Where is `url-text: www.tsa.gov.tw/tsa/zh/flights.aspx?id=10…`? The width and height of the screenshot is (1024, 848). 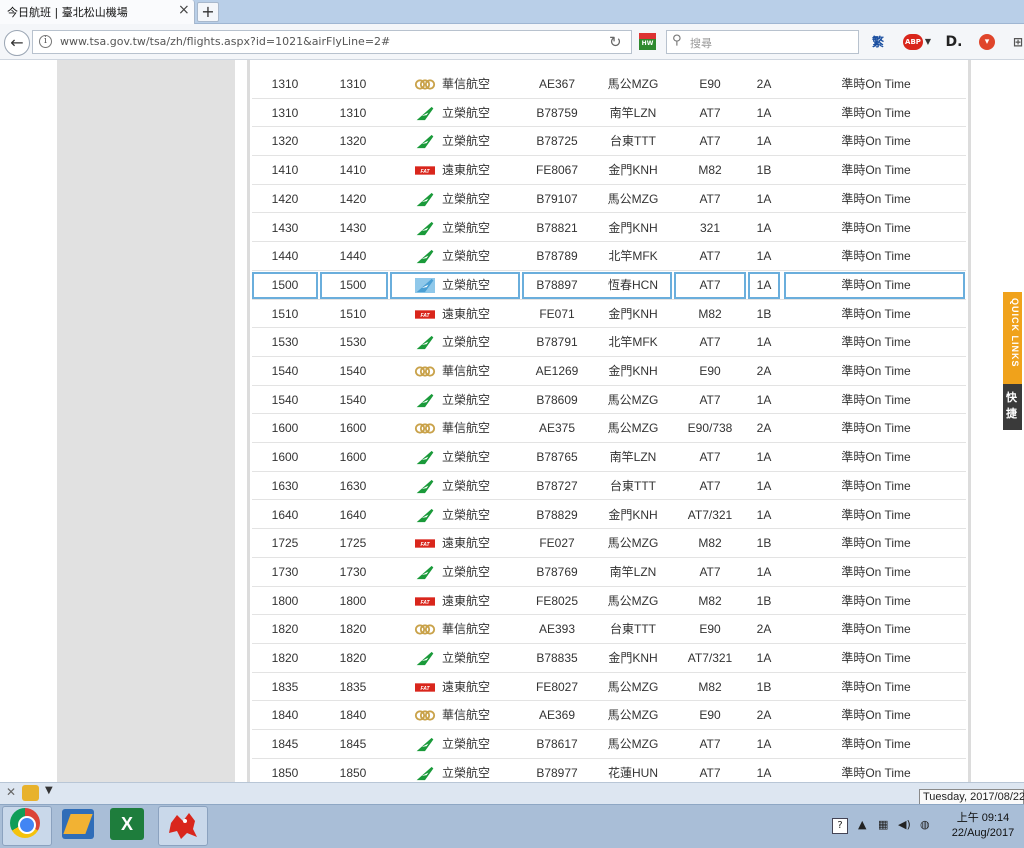 url-text: www.tsa.gov.tw/tsa/zh/flights.aspx?id=10… is located at coordinates (225, 41).